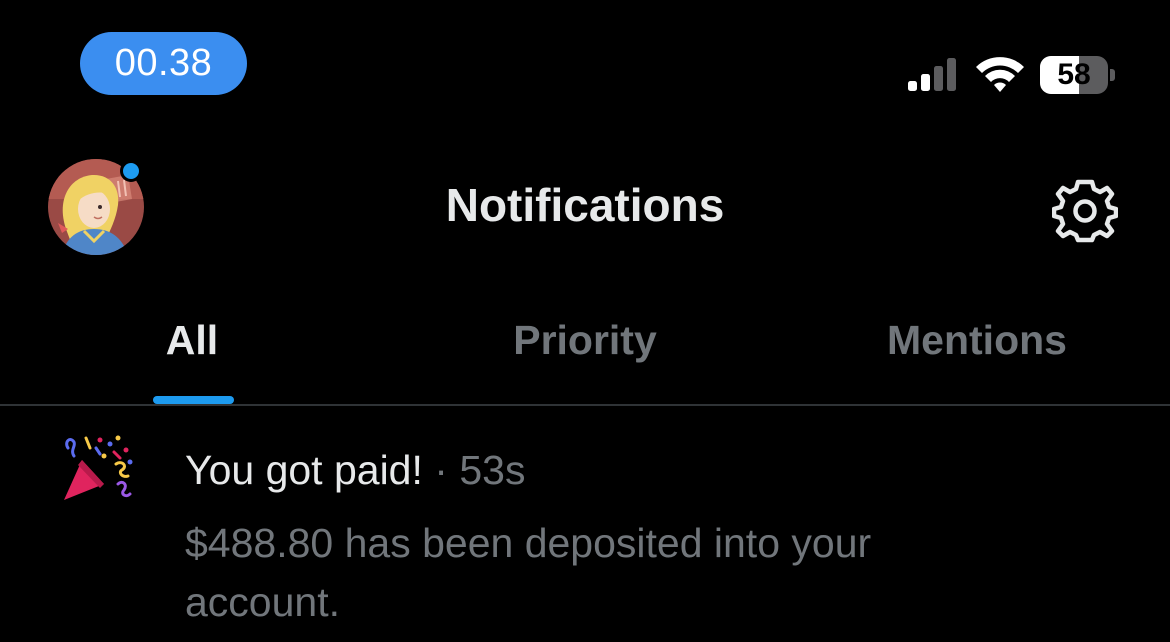 This screenshot has width=1170, height=642. I want to click on status-time: 00.38, so click(163, 63).